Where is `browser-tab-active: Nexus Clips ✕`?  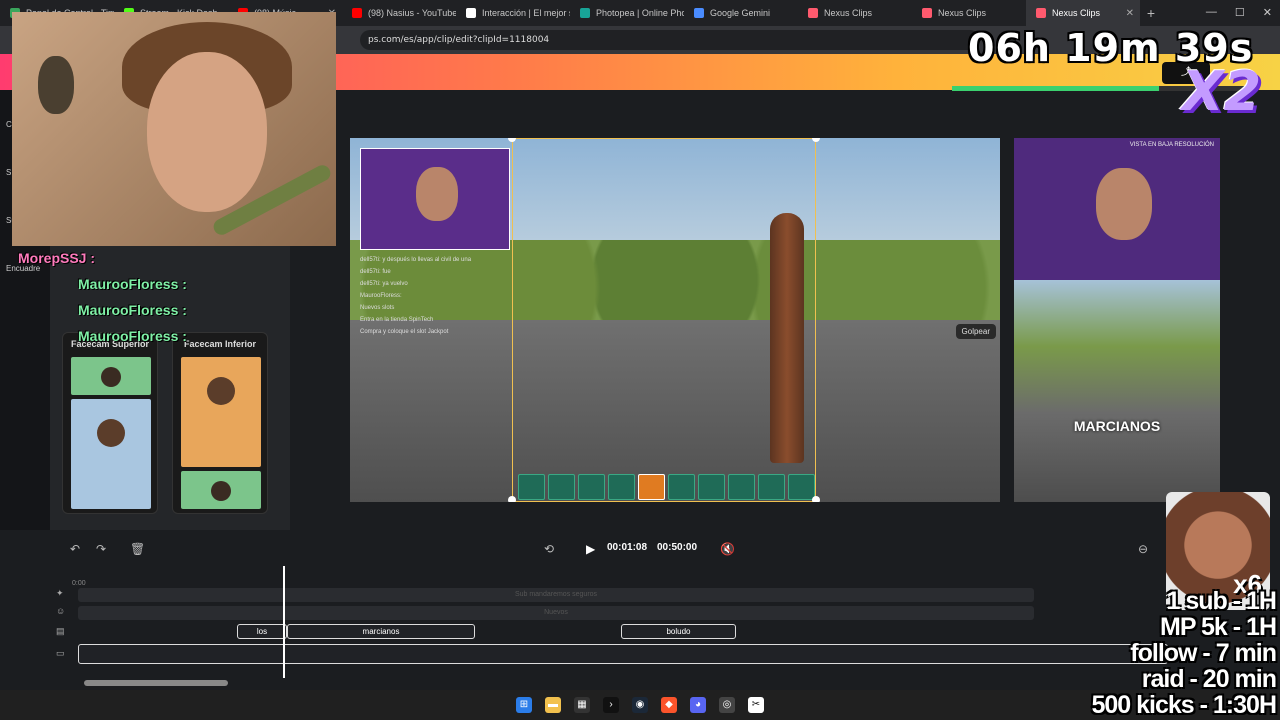
browser-tab-active: Nexus Clips ✕ is located at coordinates (1083, 13).